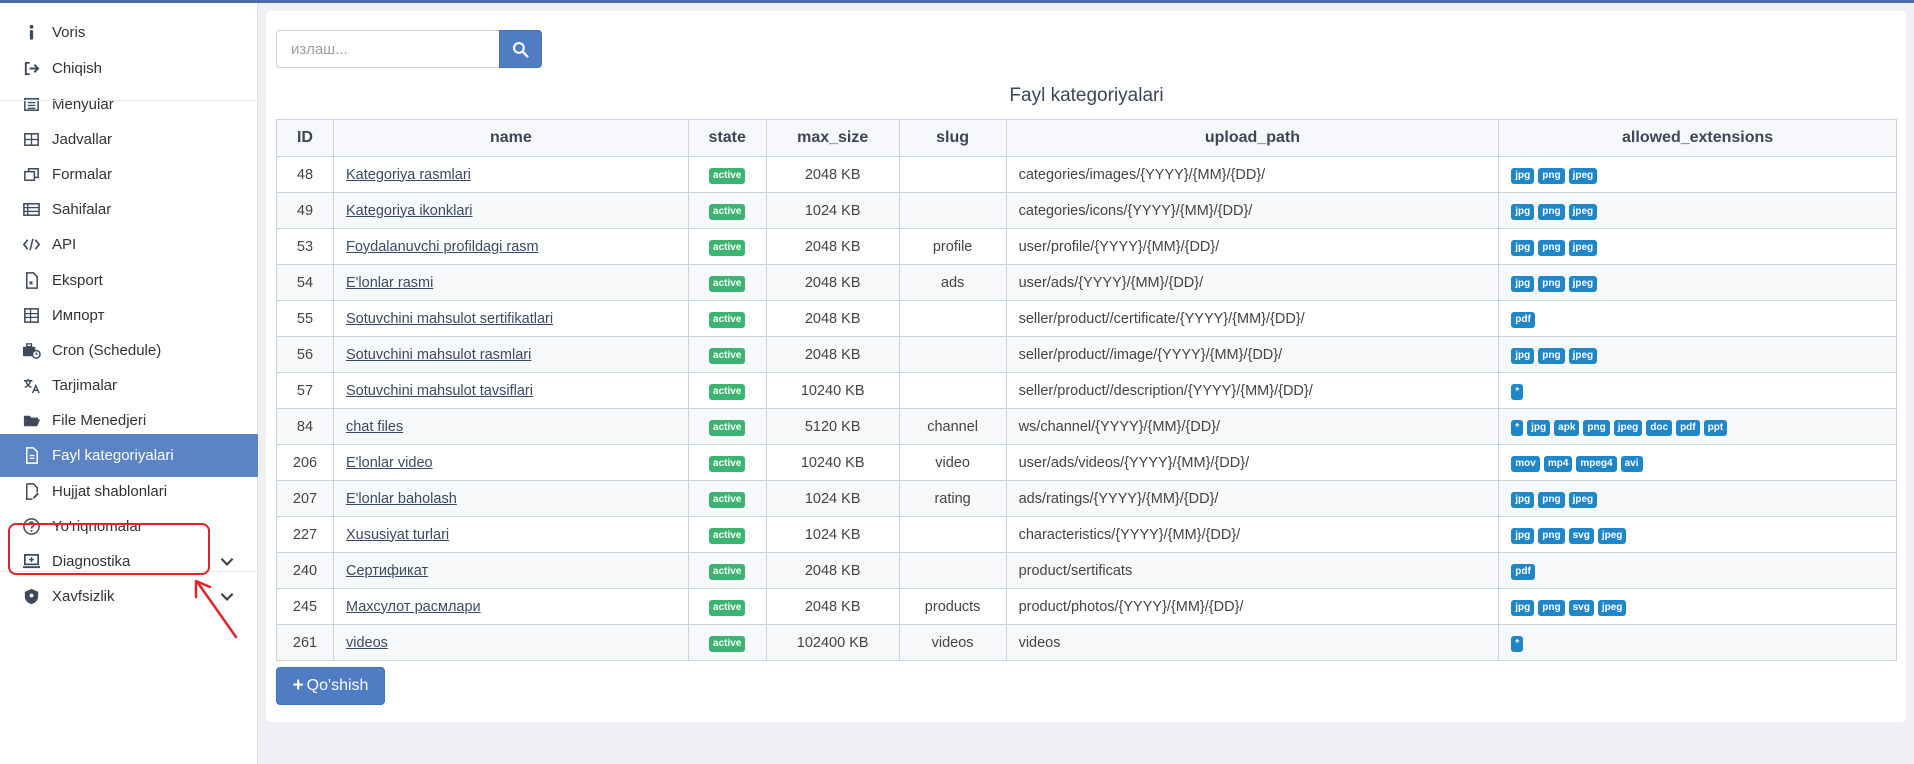  I want to click on category-name-link: E'lonlar baholash, so click(401, 499).